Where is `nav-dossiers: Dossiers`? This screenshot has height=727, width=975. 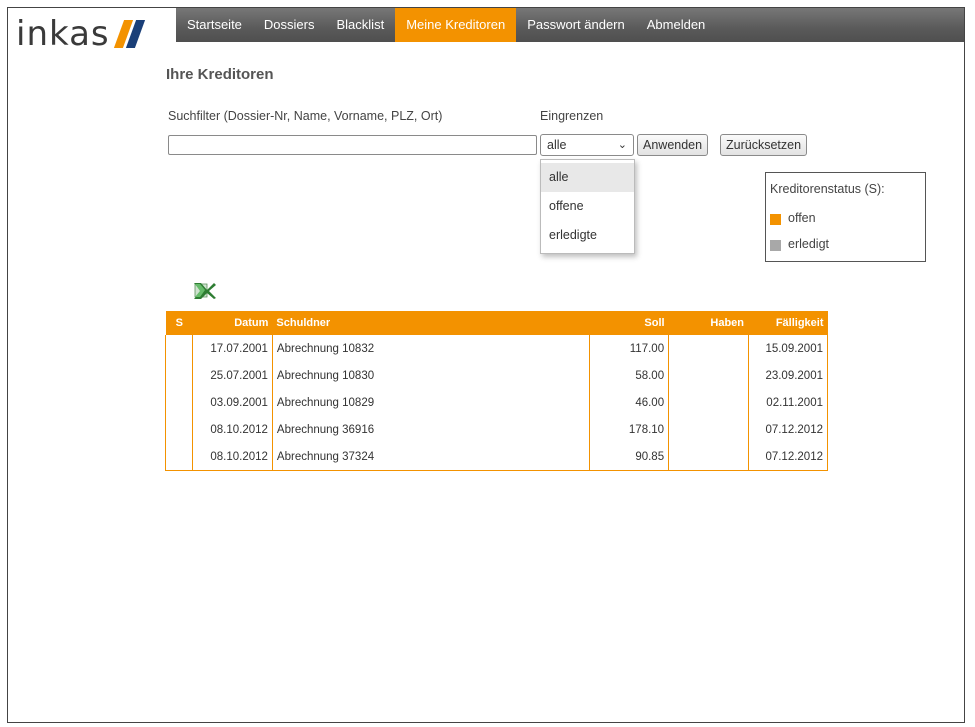
nav-dossiers: Dossiers is located at coordinates (289, 25).